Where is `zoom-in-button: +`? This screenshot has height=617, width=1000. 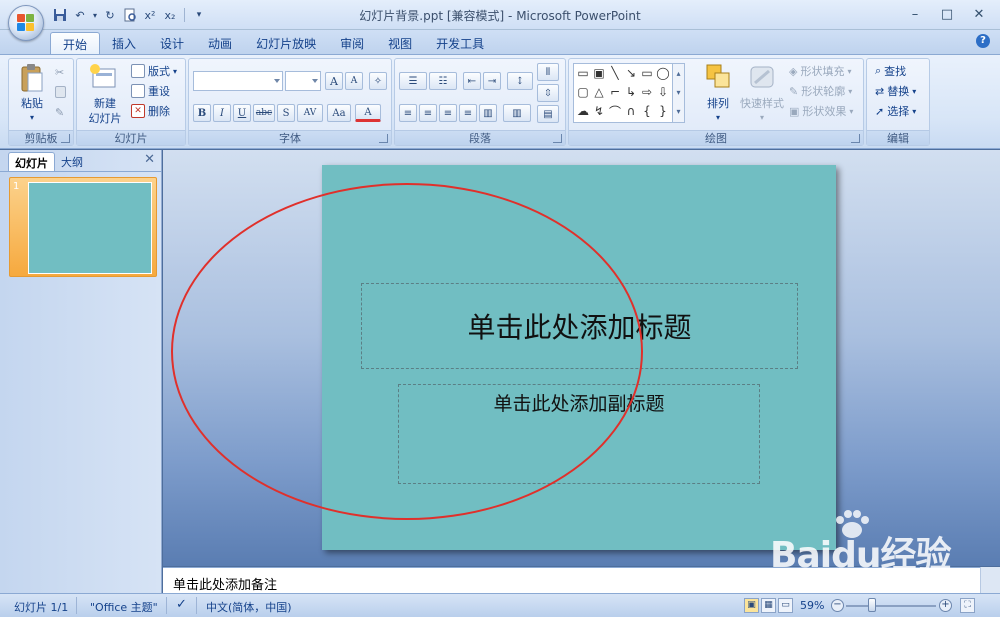
zoom-in-button: + is located at coordinates (945, 605).